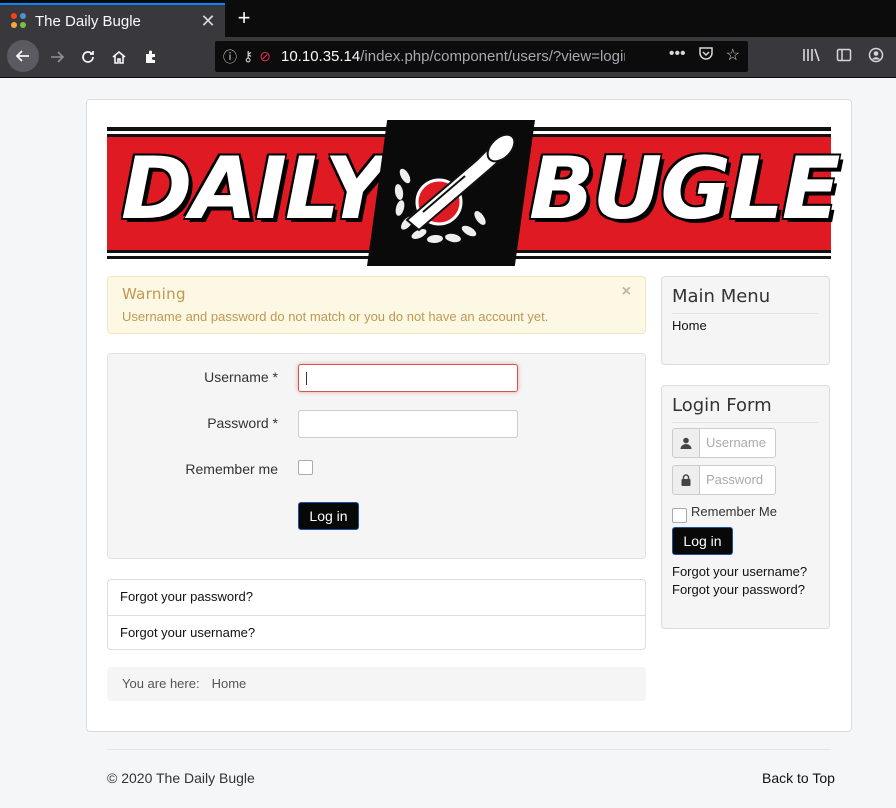  I want to click on sidebar-login-button: Log in, so click(702, 541).